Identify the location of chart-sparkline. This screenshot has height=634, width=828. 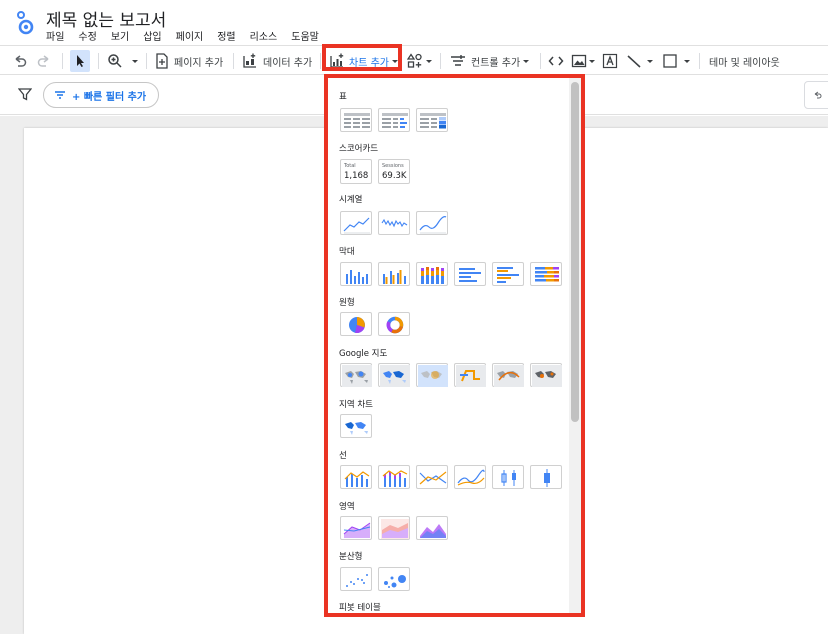
(394, 223).